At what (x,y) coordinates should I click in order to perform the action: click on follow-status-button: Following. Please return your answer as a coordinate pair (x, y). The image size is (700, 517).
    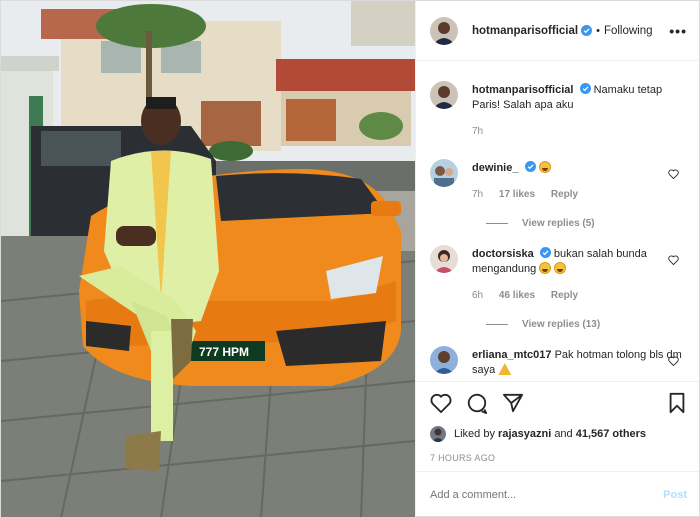
    Looking at the image, I should click on (628, 31).